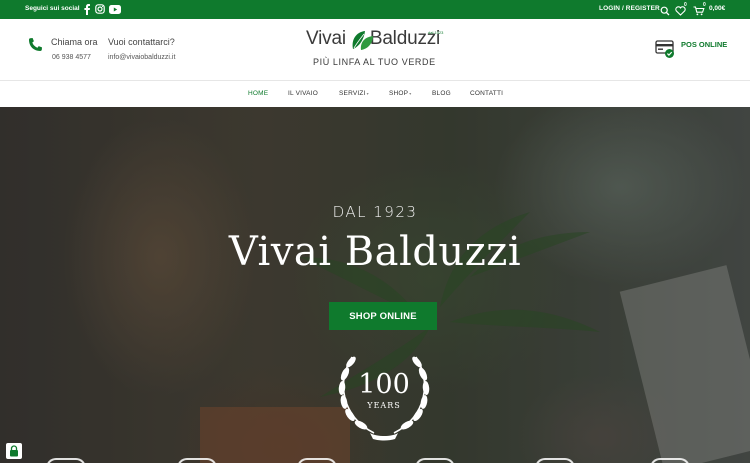 The height and width of the screenshot is (463, 750). What do you see at coordinates (141, 57) in the screenshot?
I see `email-link: info@vivaiobalduzzi.it` at bounding box center [141, 57].